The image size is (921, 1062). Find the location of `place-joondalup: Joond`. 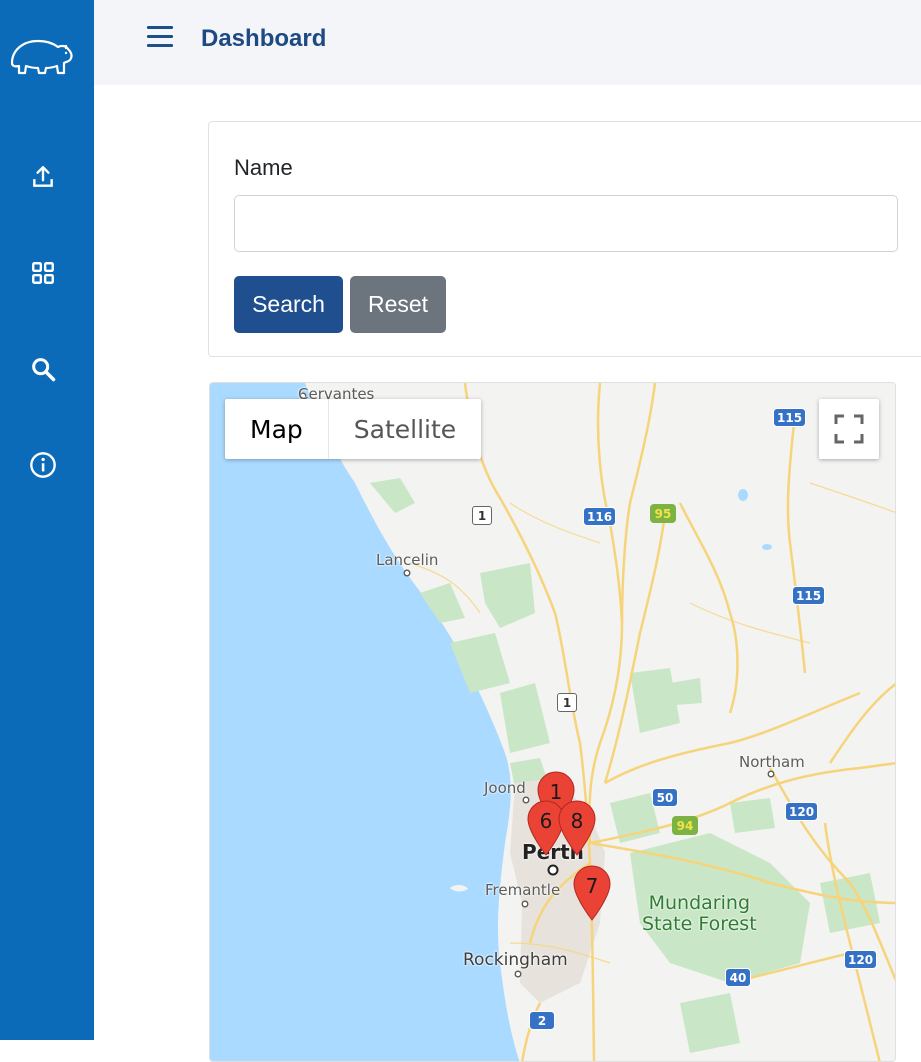

place-joondalup: Joond is located at coordinates (505, 788).